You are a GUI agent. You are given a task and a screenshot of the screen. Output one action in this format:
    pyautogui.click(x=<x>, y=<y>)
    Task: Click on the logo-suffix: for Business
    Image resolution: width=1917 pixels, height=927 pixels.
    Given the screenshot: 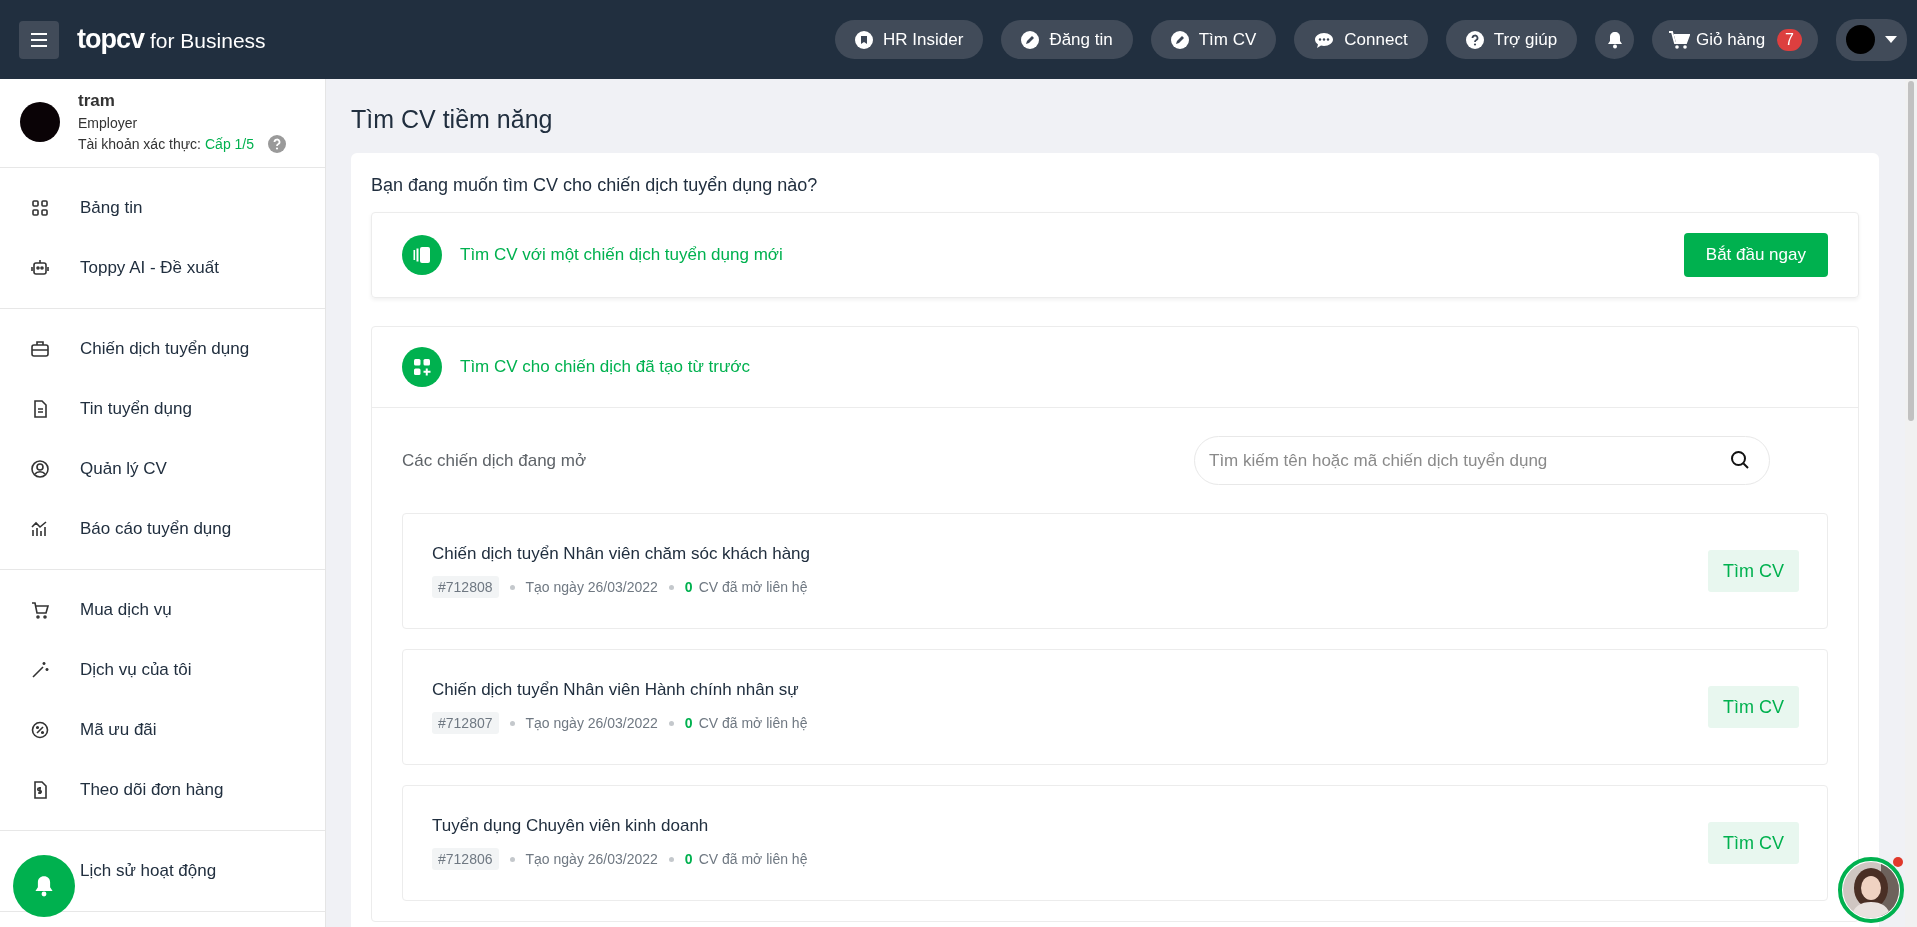 What is the action you would take?
    pyautogui.click(x=208, y=41)
    